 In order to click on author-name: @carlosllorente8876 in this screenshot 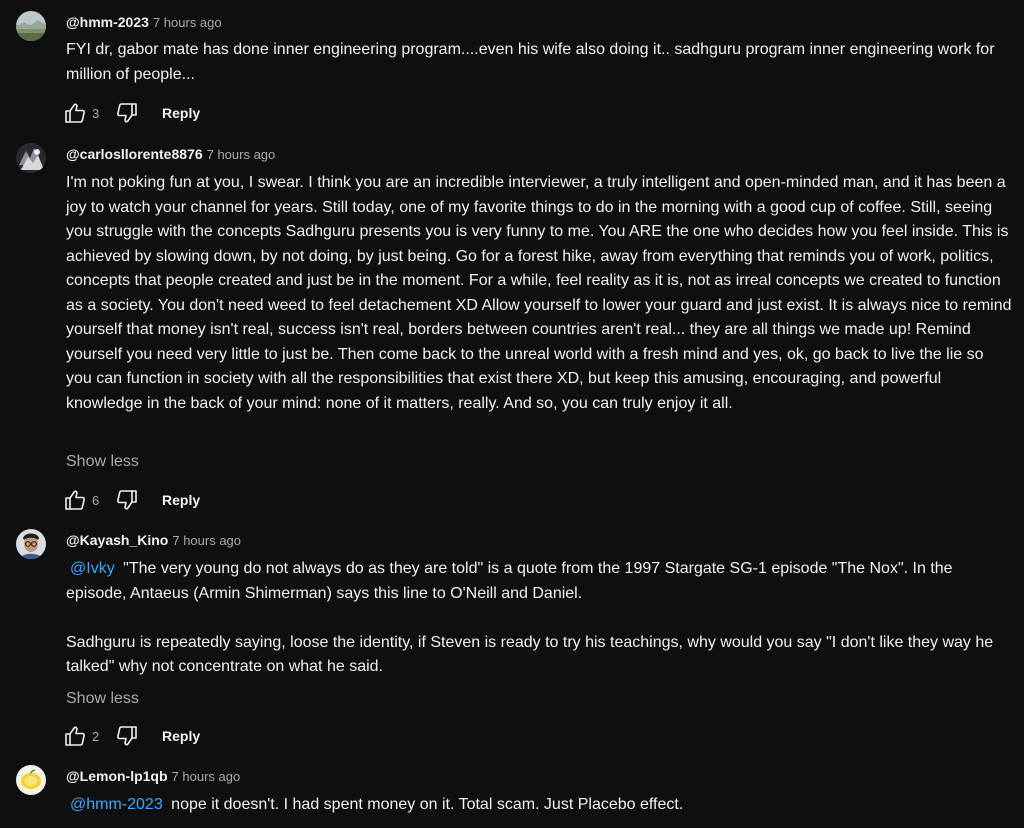, I will do `click(134, 154)`.